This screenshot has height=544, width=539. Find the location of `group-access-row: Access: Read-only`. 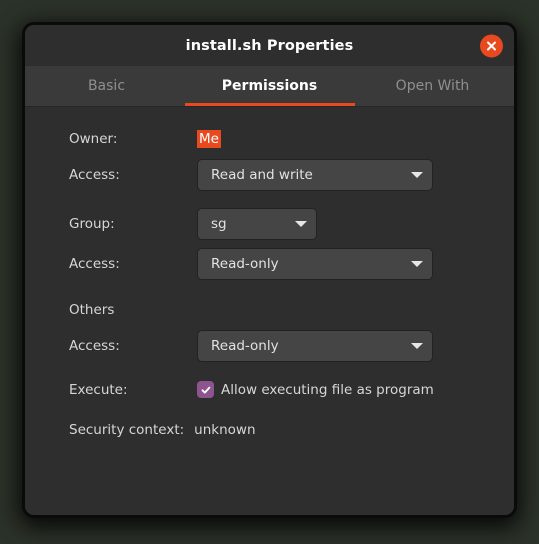

group-access-row: Access: Read-only is located at coordinates (269, 264).